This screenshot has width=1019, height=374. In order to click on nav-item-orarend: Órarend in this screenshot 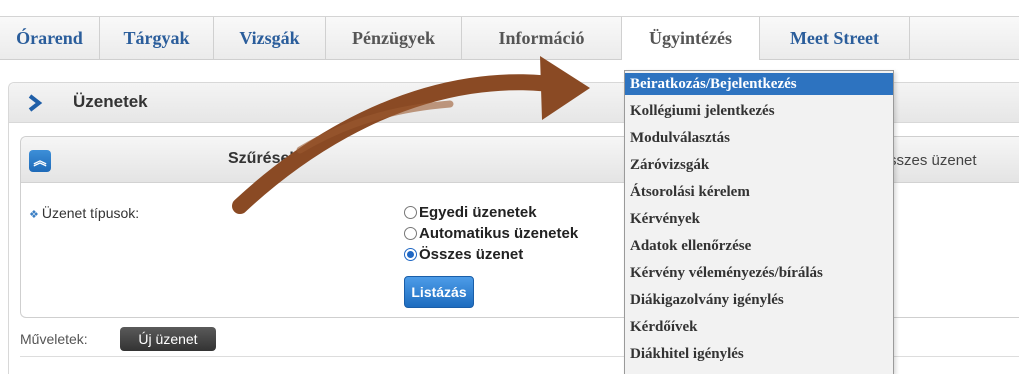, I will do `click(50, 38)`.